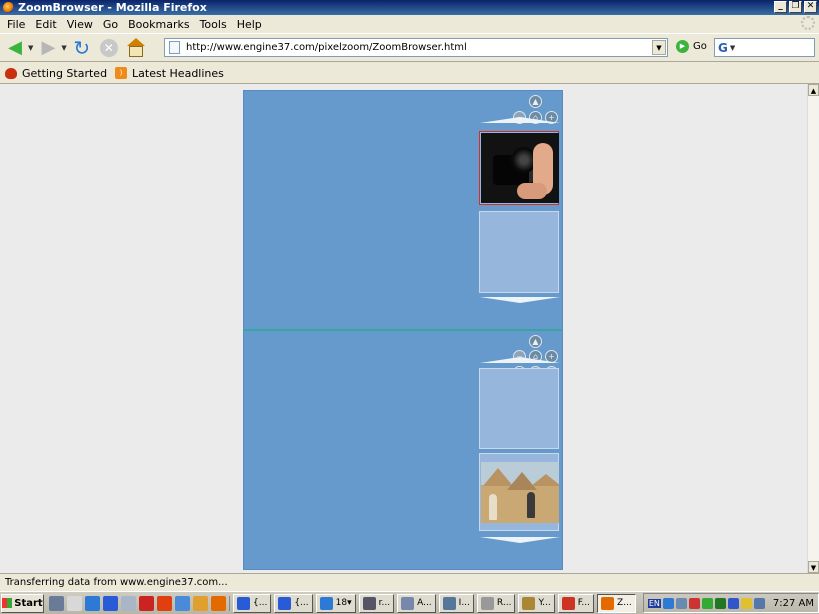 The image size is (819, 614). I want to click on scroll-down-arrow-icon: ▼, so click(813, 567).